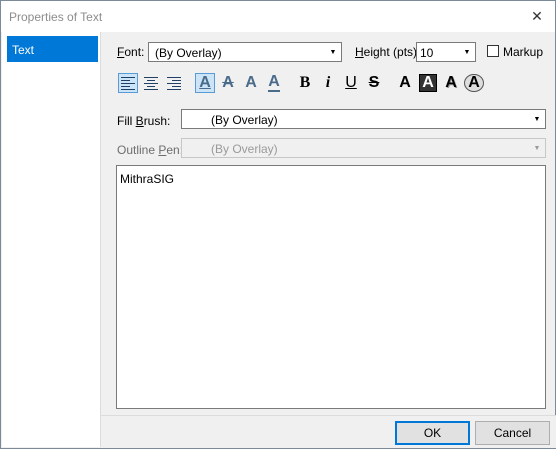 The width and height of the screenshot is (556, 449). I want to click on height-dropdown: 10 ▼, so click(446, 52).